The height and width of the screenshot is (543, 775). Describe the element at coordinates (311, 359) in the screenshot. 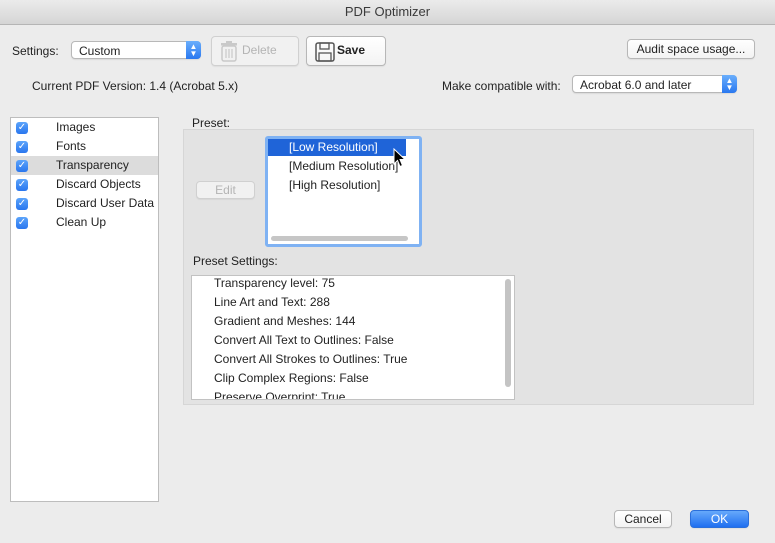

I see `list-item: Convert All Strokes to Outlines: True` at that location.